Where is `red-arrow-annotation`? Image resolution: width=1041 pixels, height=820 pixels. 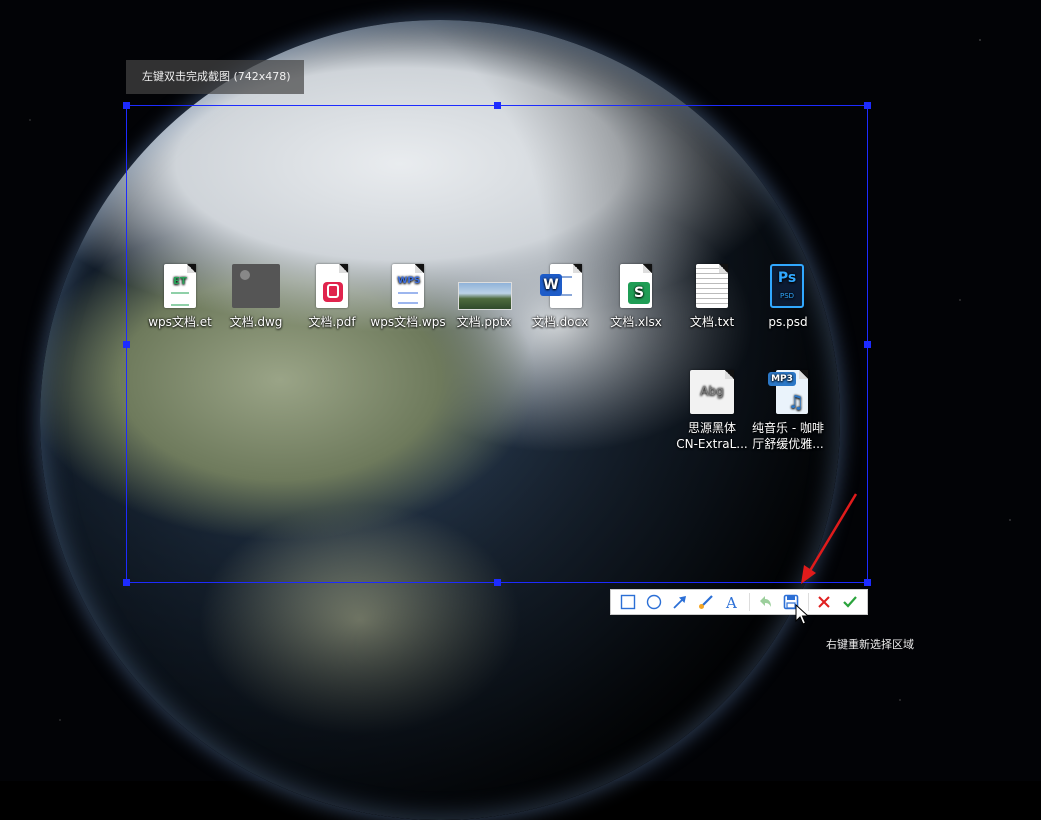 red-arrow-annotation is located at coordinates (829, 538).